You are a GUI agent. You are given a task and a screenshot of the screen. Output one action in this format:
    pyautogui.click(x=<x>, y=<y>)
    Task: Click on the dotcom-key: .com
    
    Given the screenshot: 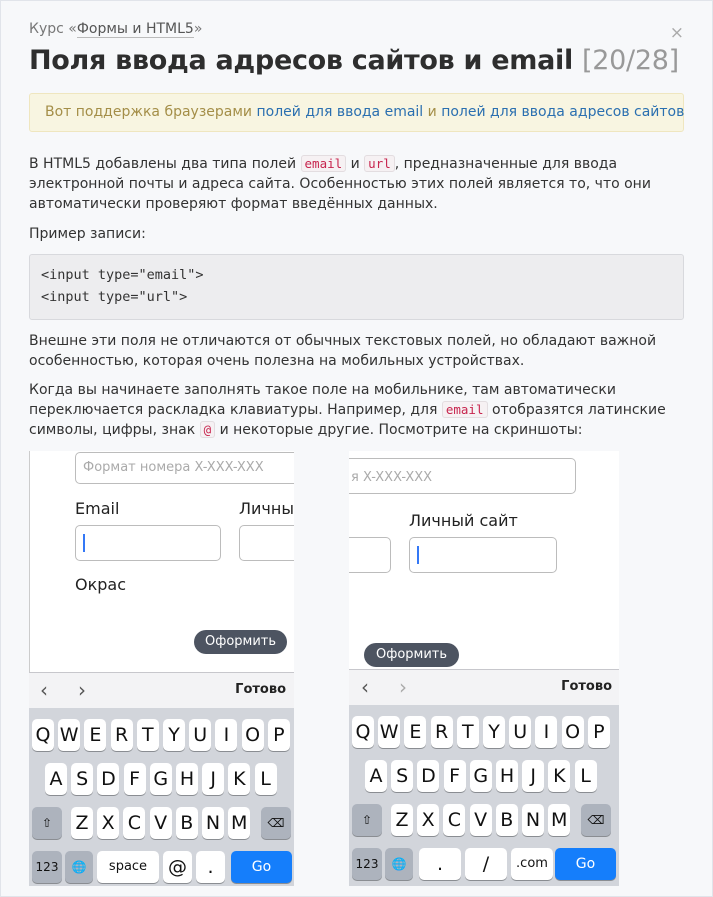 What is the action you would take?
    pyautogui.click(x=532, y=864)
    